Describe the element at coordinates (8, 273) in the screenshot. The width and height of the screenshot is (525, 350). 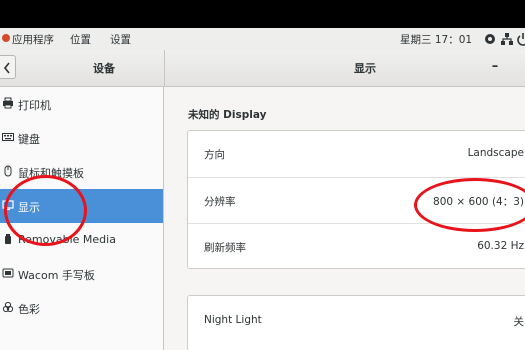
I see `tablet-icon` at that location.